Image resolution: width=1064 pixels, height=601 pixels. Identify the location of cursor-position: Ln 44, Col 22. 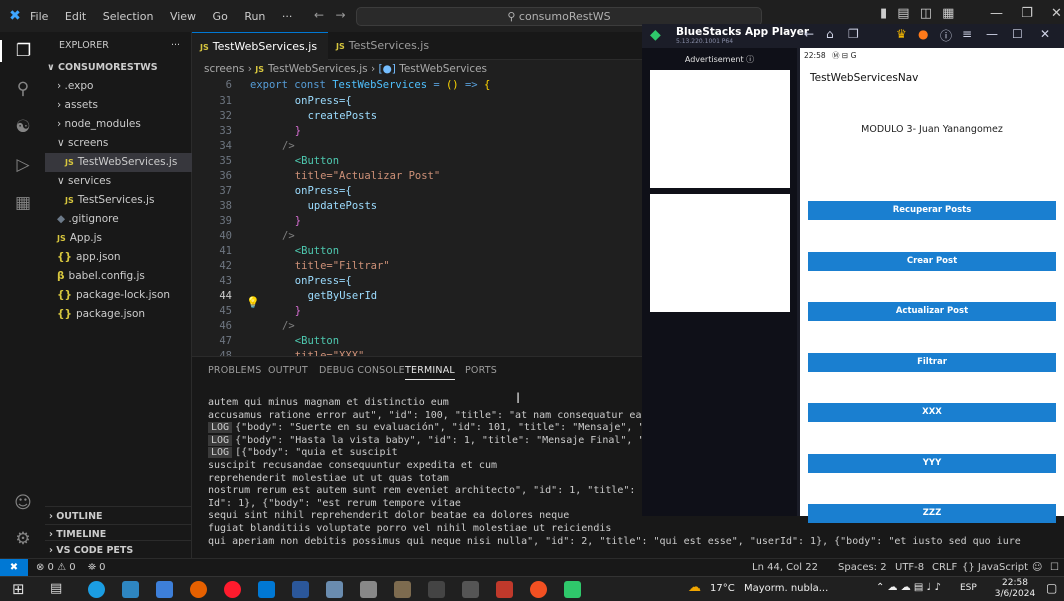
(785, 567).